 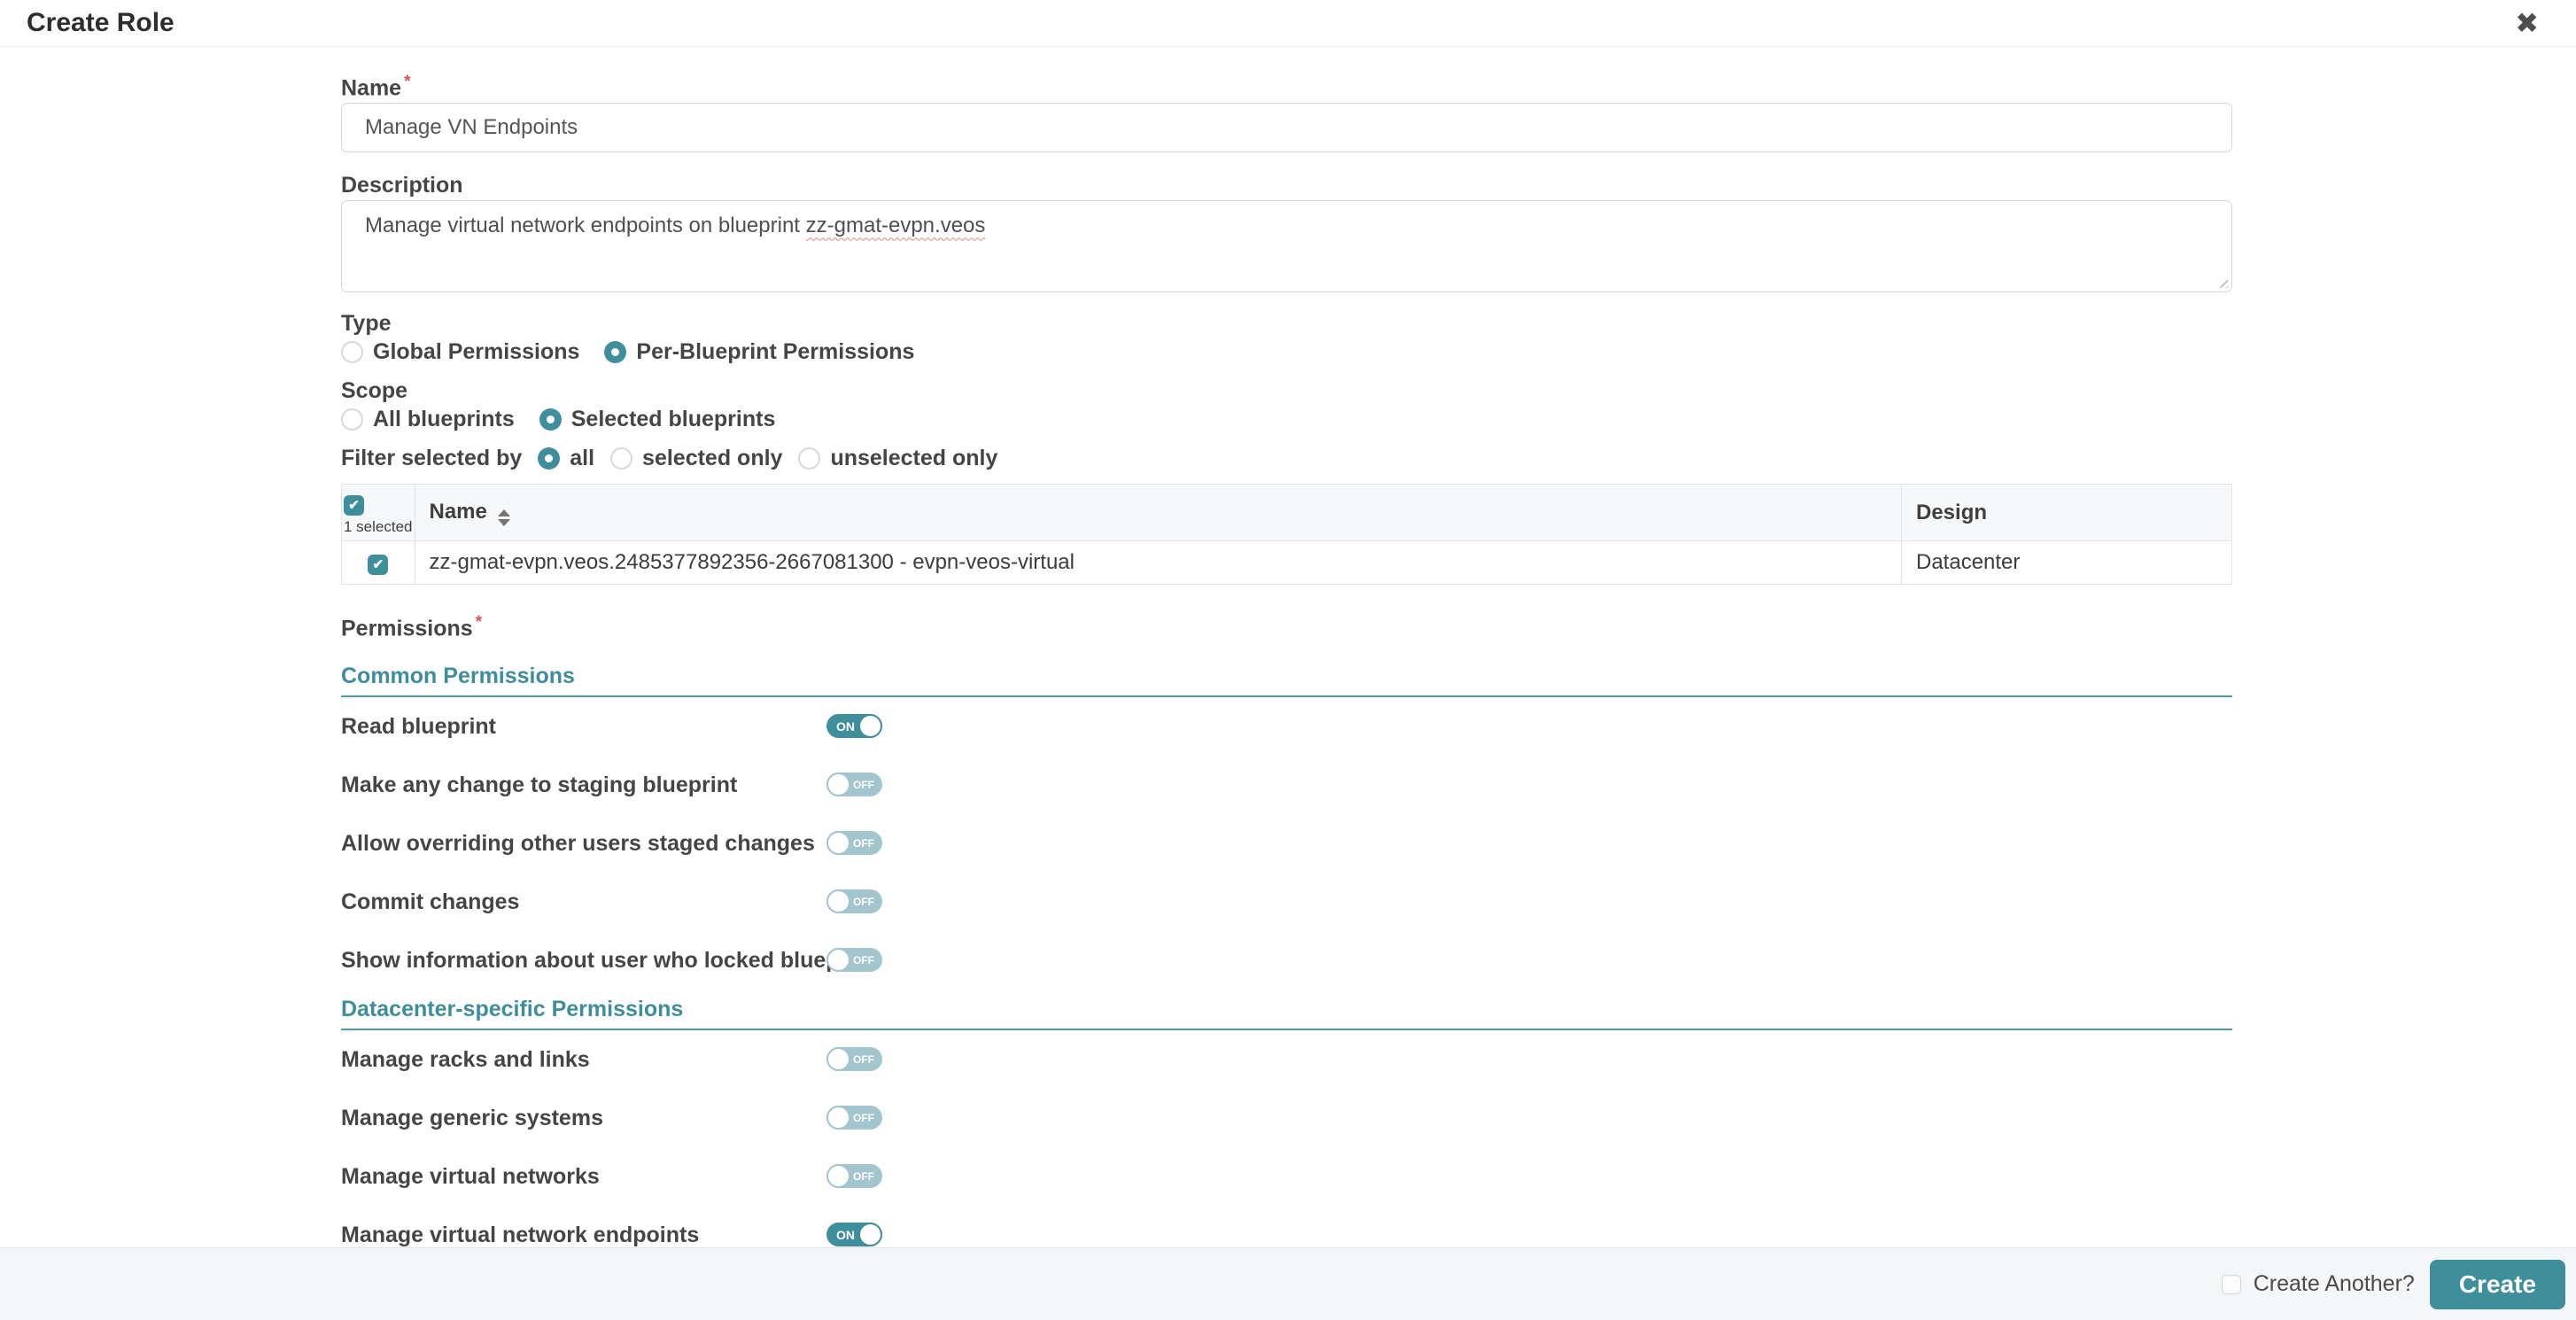 I want to click on create-another-option: Create Another?, so click(x=2318, y=1284).